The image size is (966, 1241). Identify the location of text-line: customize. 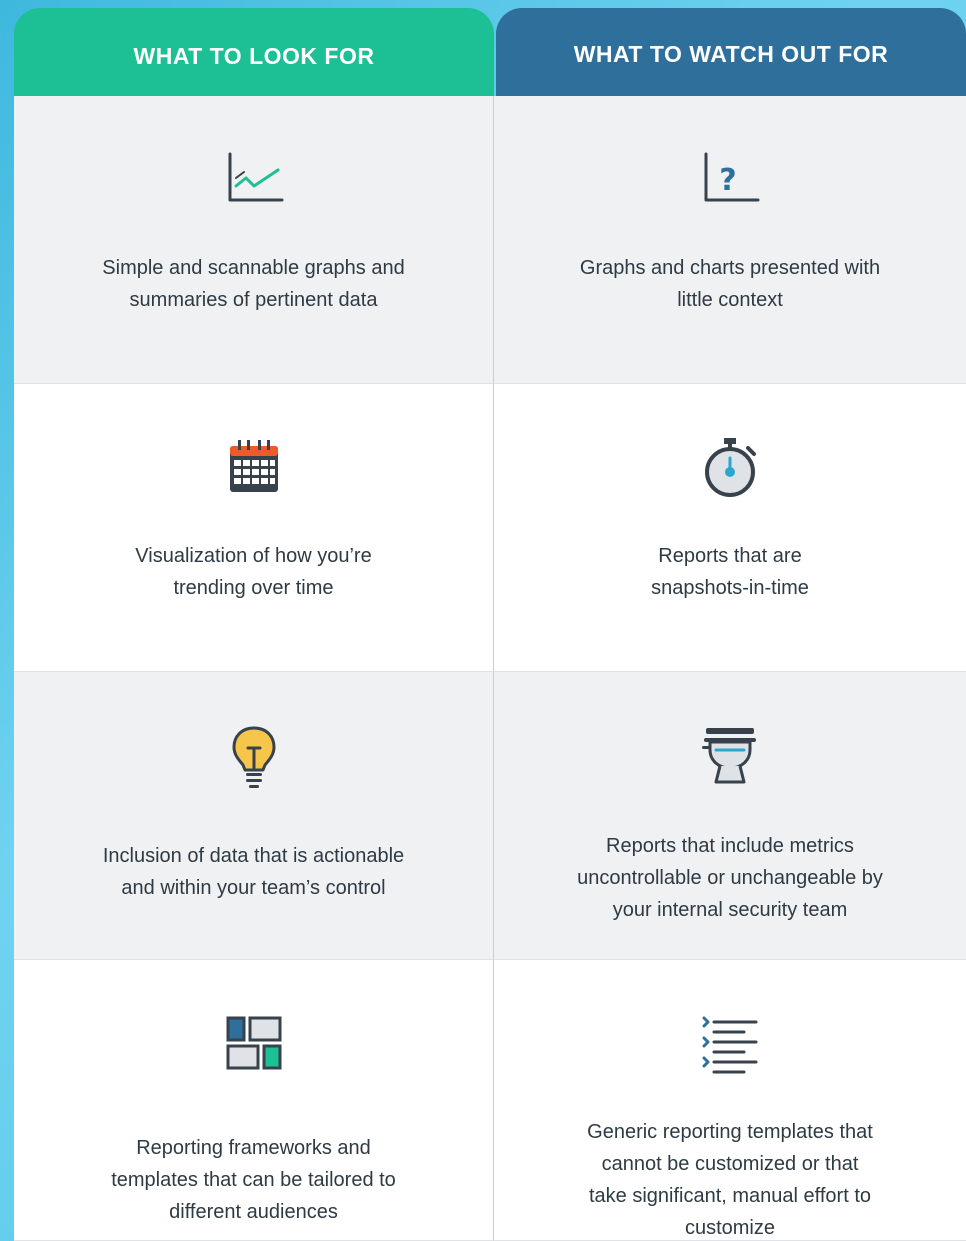
(729, 1228).